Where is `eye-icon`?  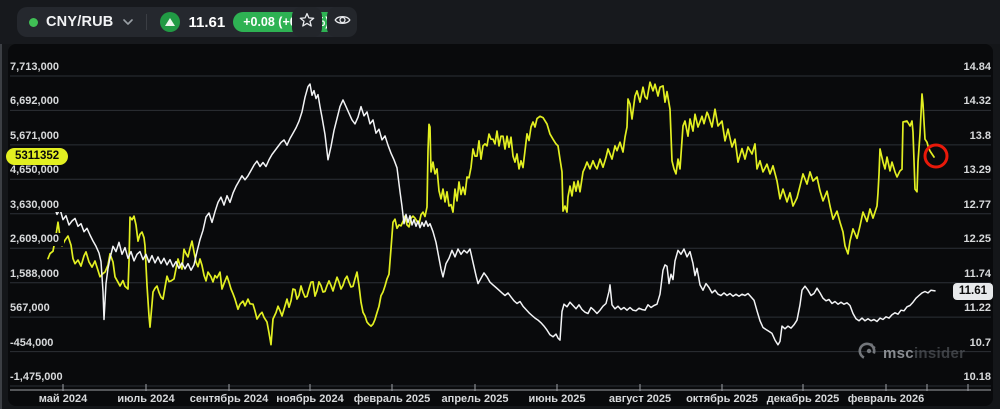
eye-icon is located at coordinates (342, 22).